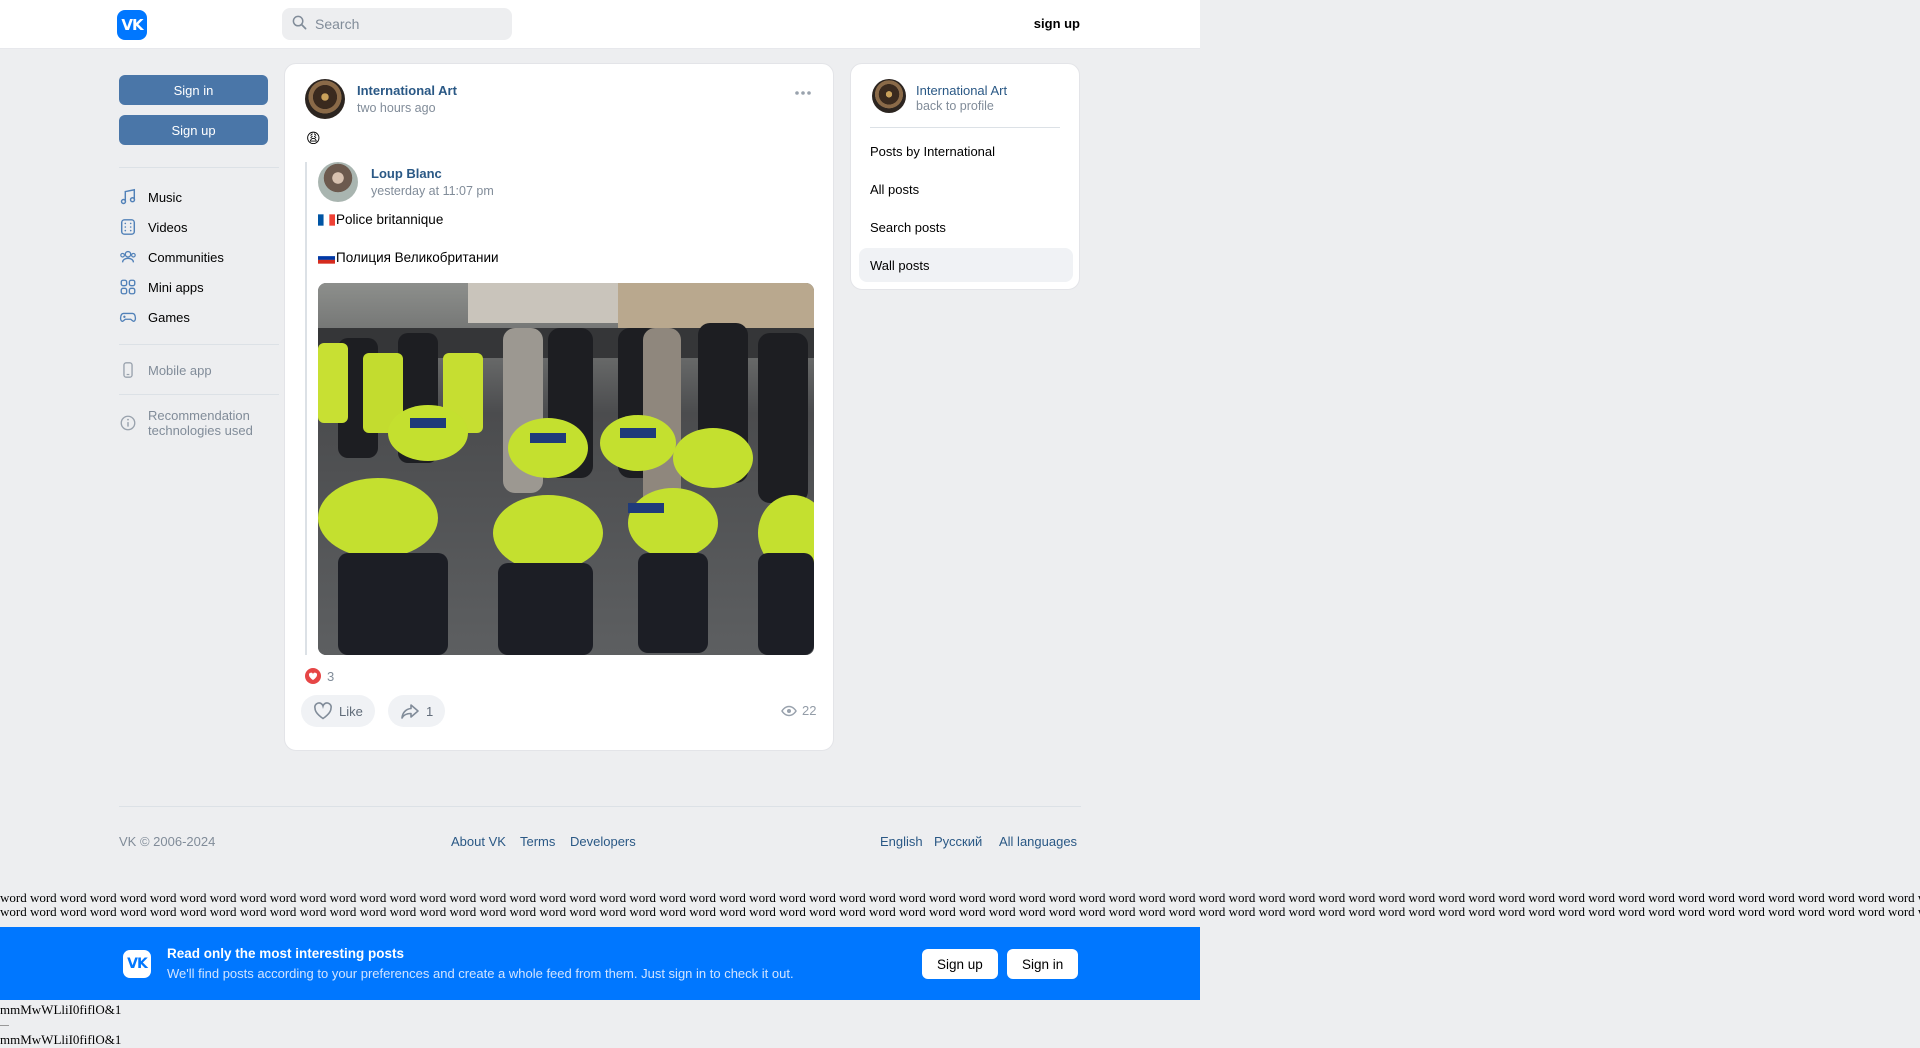 The width and height of the screenshot is (1920, 1048). What do you see at coordinates (326, 219) in the screenshot?
I see `france-flag-icon` at bounding box center [326, 219].